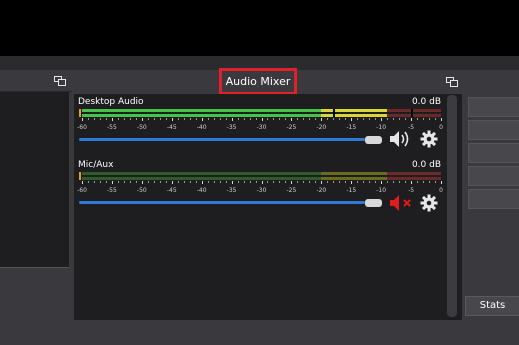 The image size is (519, 345). What do you see at coordinates (411, 190) in the screenshot?
I see `scale-label: -5` at bounding box center [411, 190].